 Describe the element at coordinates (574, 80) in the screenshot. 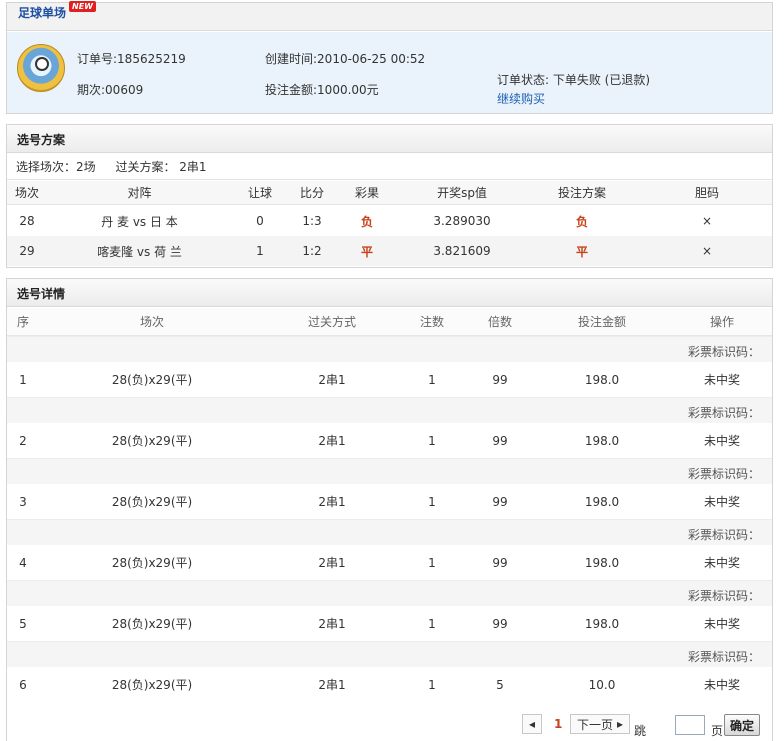

I see `order-status: 订单状态: 下单失败 (已退款)` at that location.